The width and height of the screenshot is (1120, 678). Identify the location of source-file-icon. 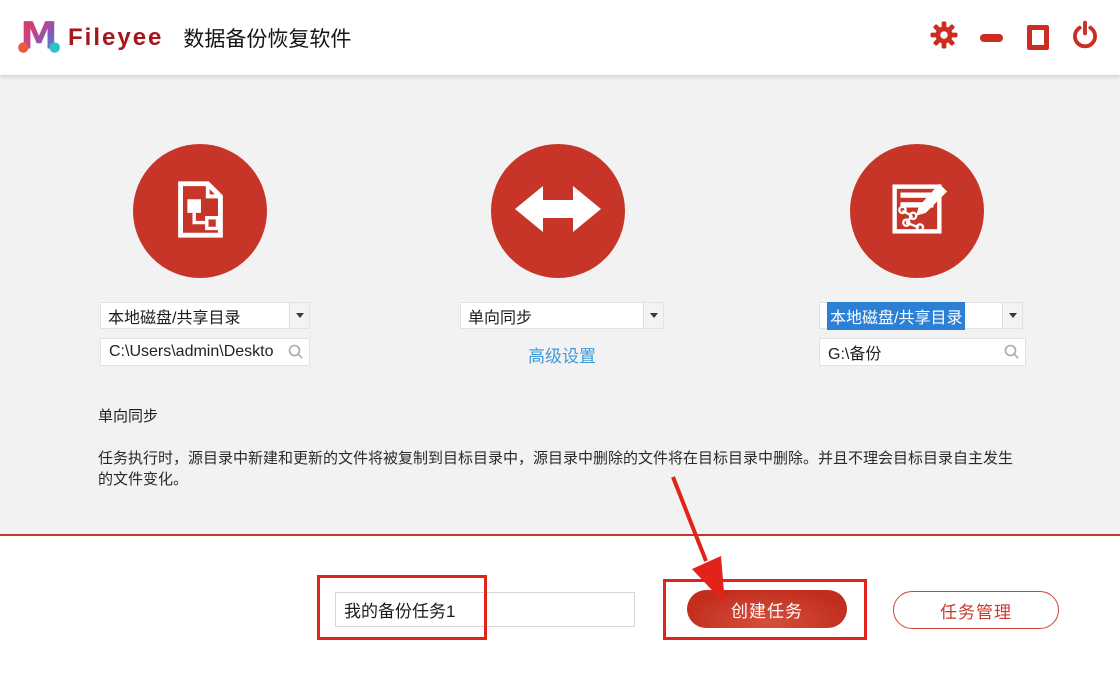
(200, 211).